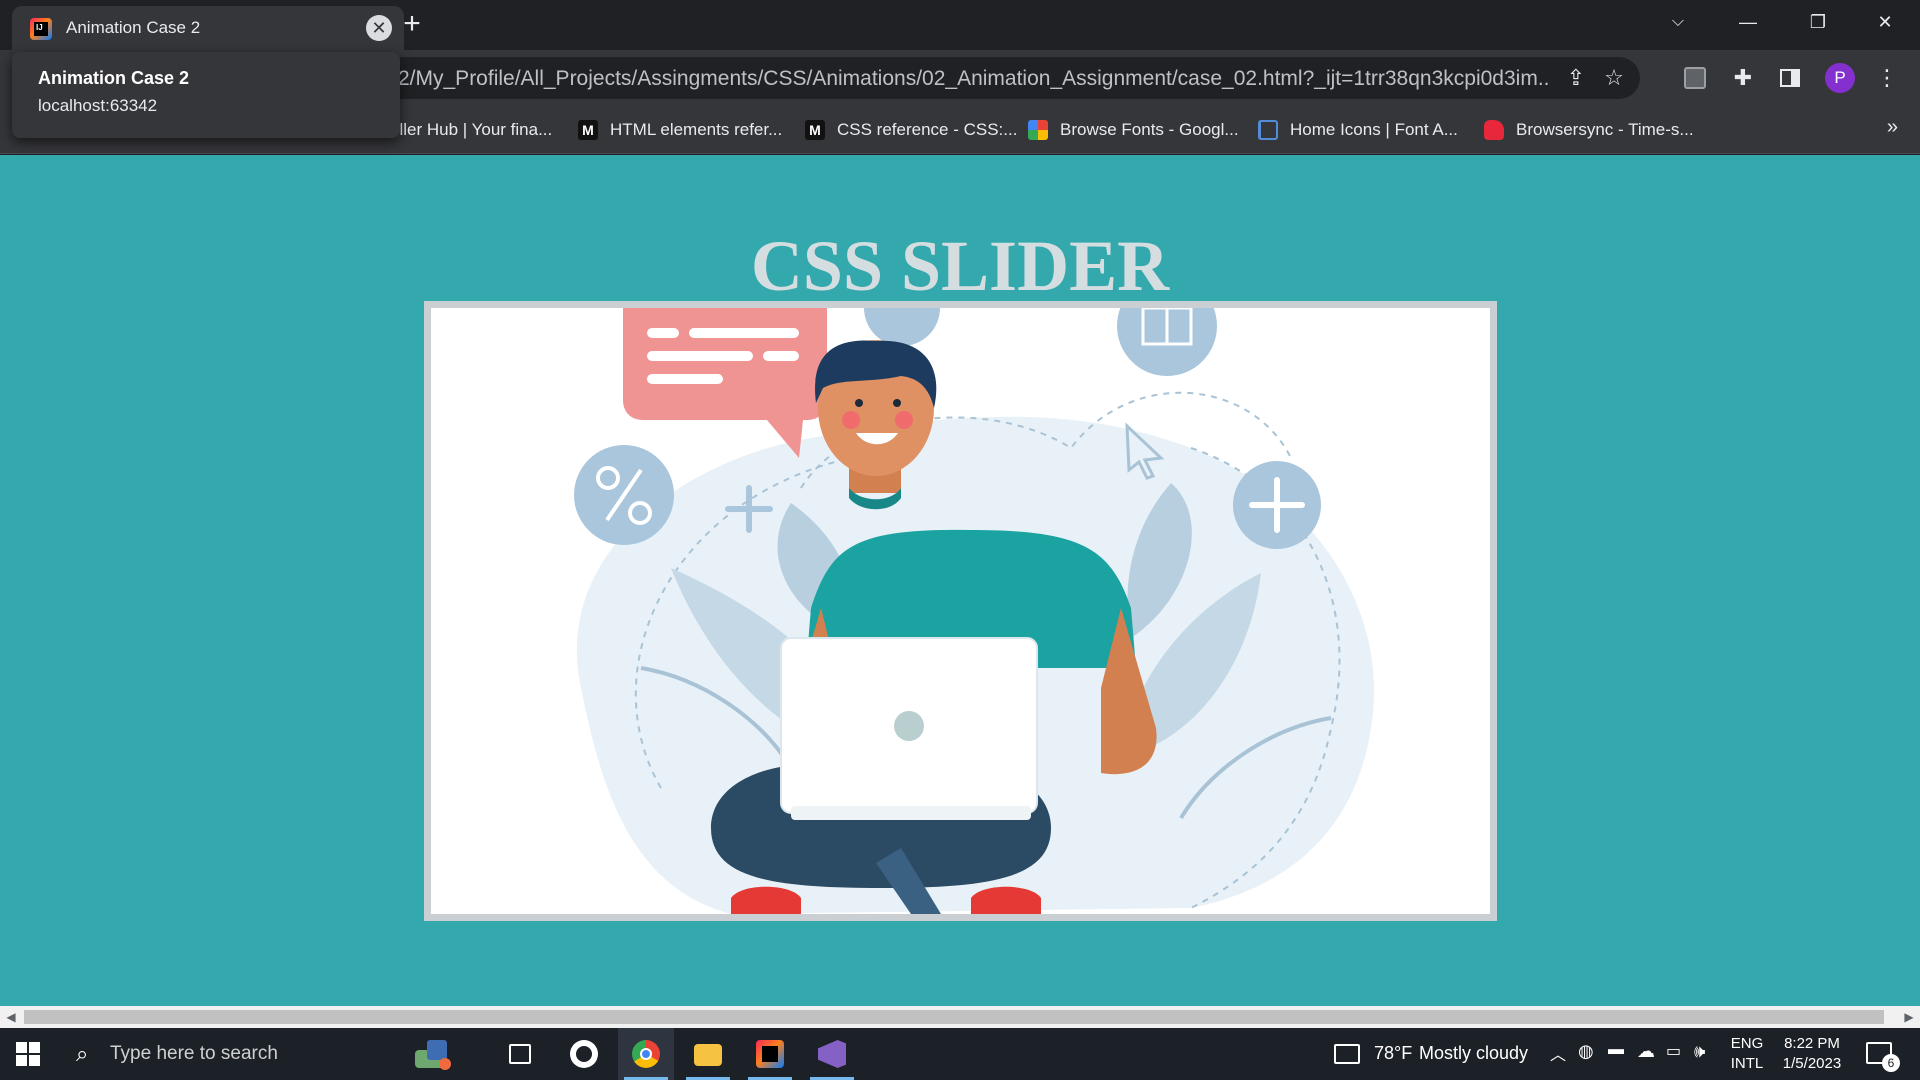 The width and height of the screenshot is (1920, 1080). I want to click on intellij-icon: IJ, so click(41, 29).